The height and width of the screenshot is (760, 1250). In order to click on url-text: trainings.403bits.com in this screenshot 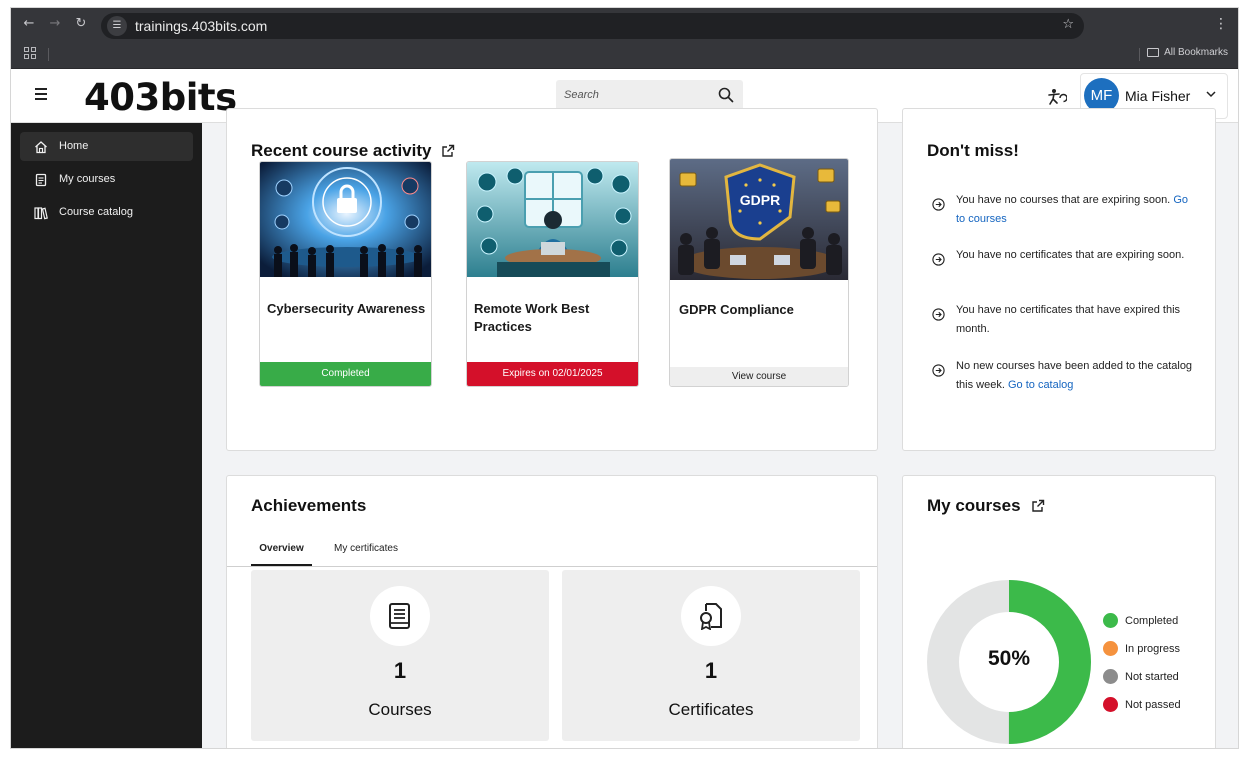, I will do `click(201, 26)`.